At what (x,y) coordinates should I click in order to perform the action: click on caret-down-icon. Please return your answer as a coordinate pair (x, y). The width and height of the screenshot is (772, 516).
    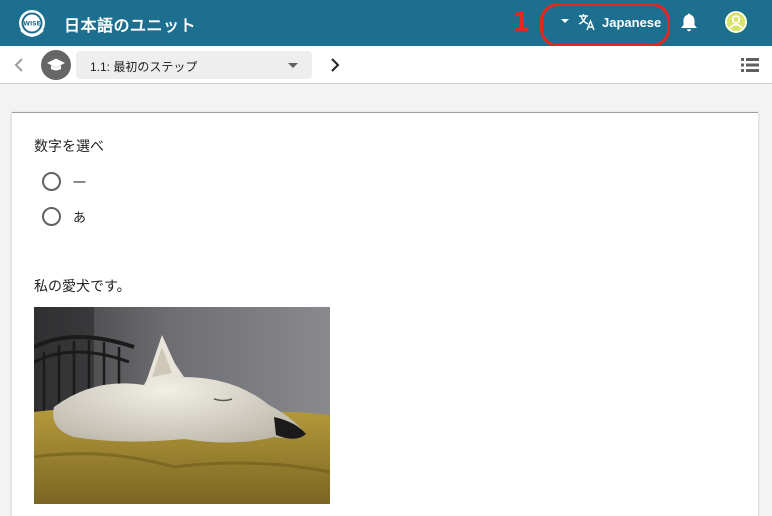
    Looking at the image, I should click on (565, 21).